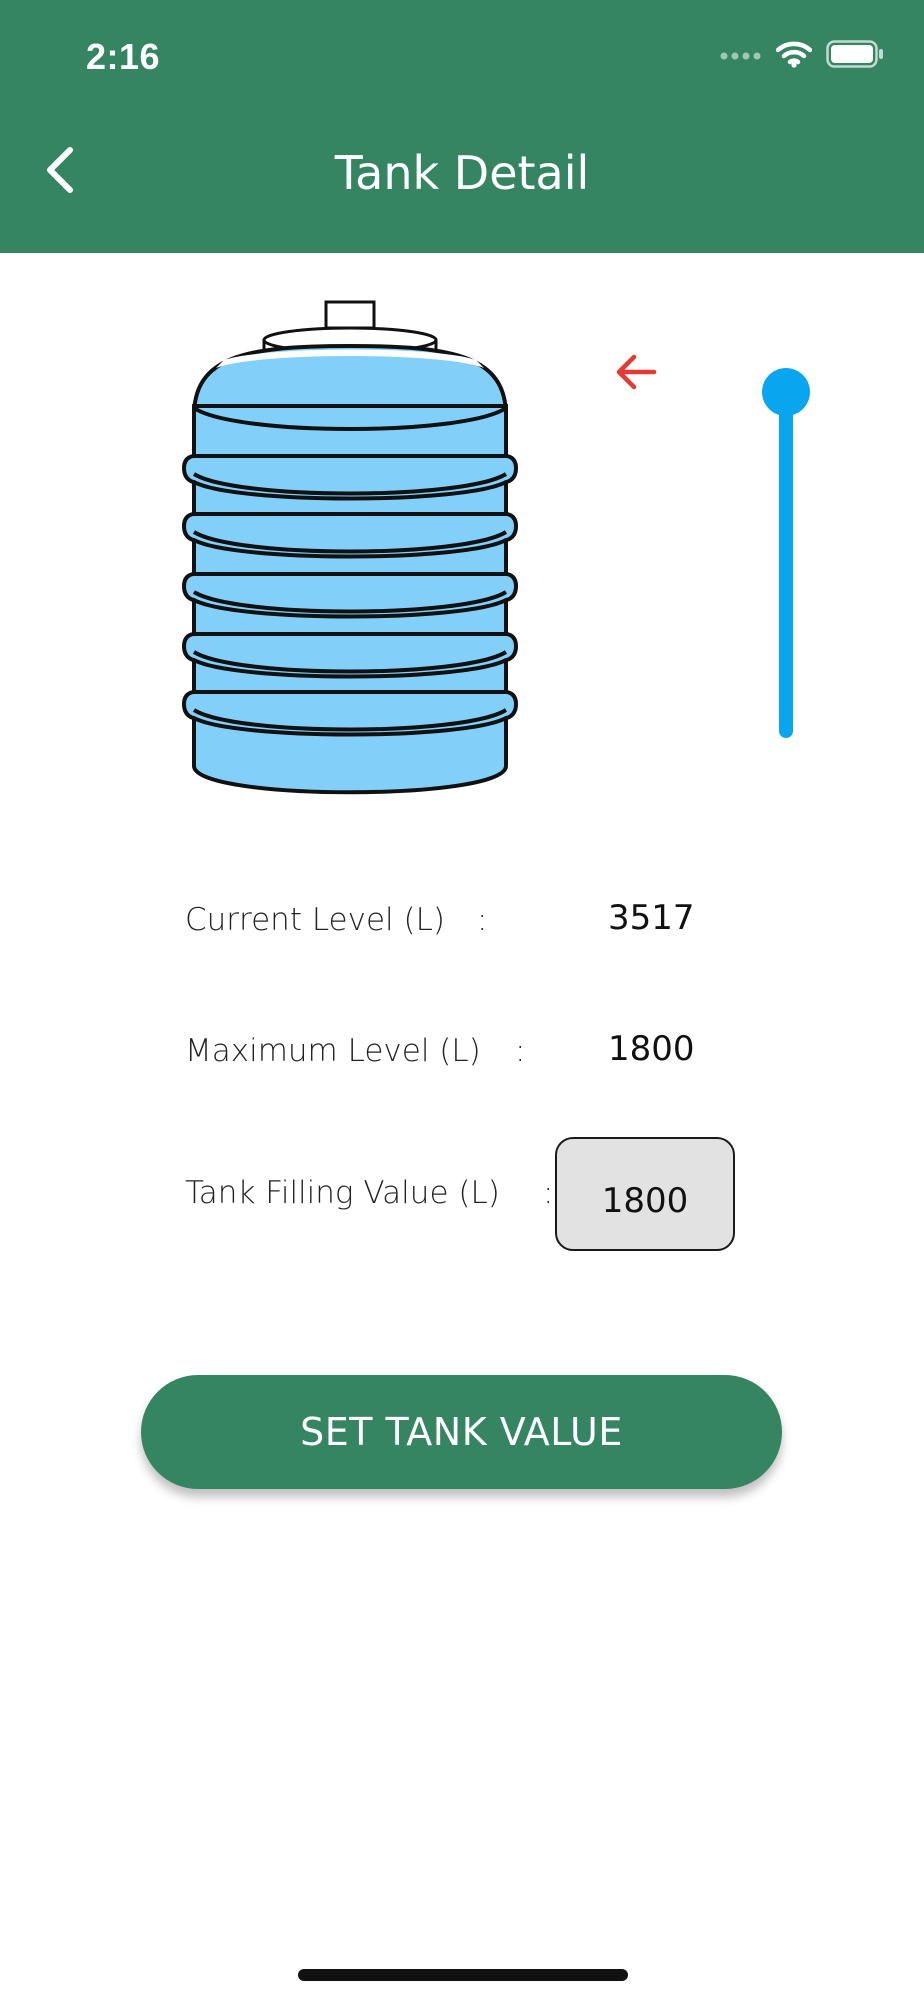 The height and width of the screenshot is (2000, 924). I want to click on water-tank-illustration, so click(391, 554).